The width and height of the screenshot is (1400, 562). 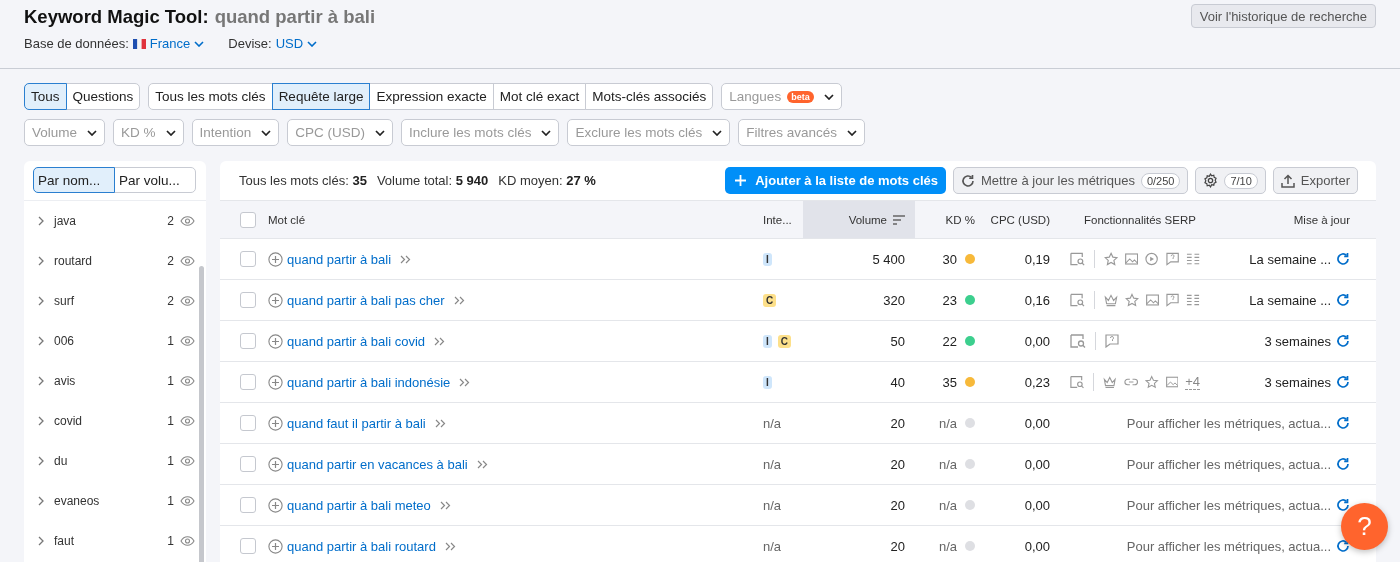 I want to click on column-header: Mise à jour, so click(x=1321, y=219).